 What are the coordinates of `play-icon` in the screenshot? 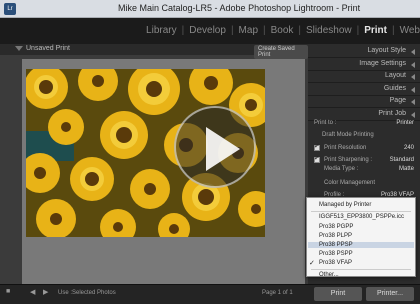 It's located at (223, 149).